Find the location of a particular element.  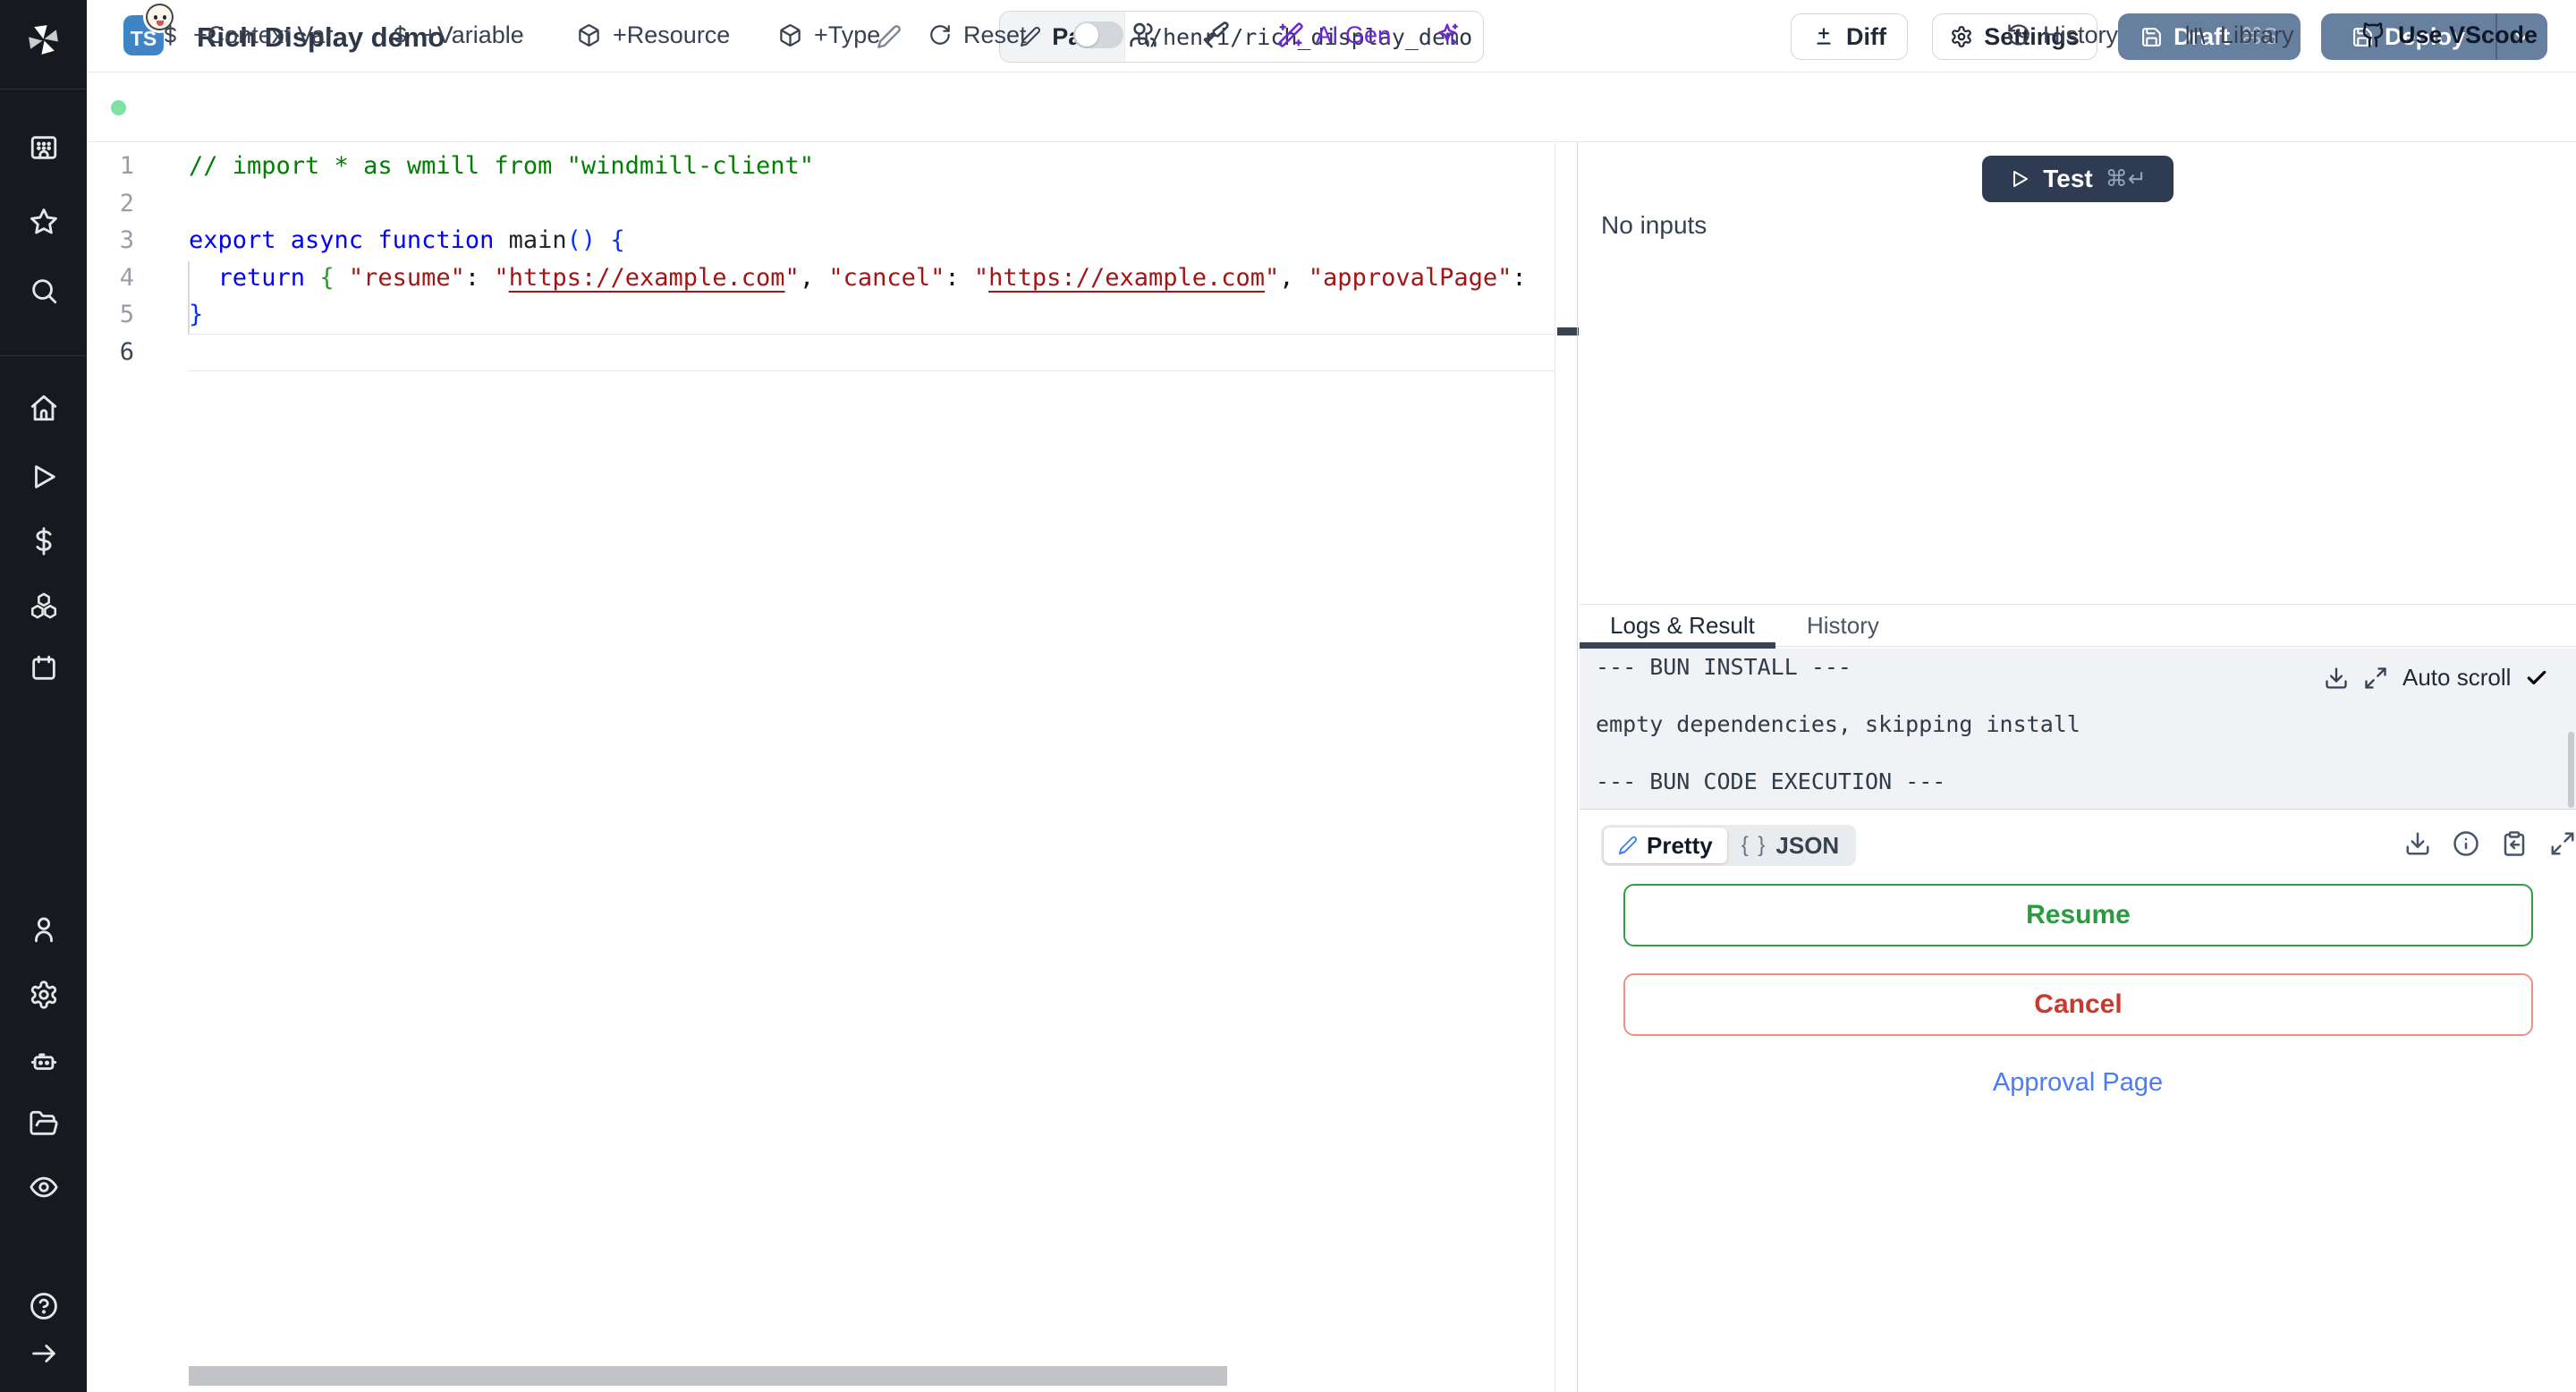

diff-icon is located at coordinates (1823, 36).